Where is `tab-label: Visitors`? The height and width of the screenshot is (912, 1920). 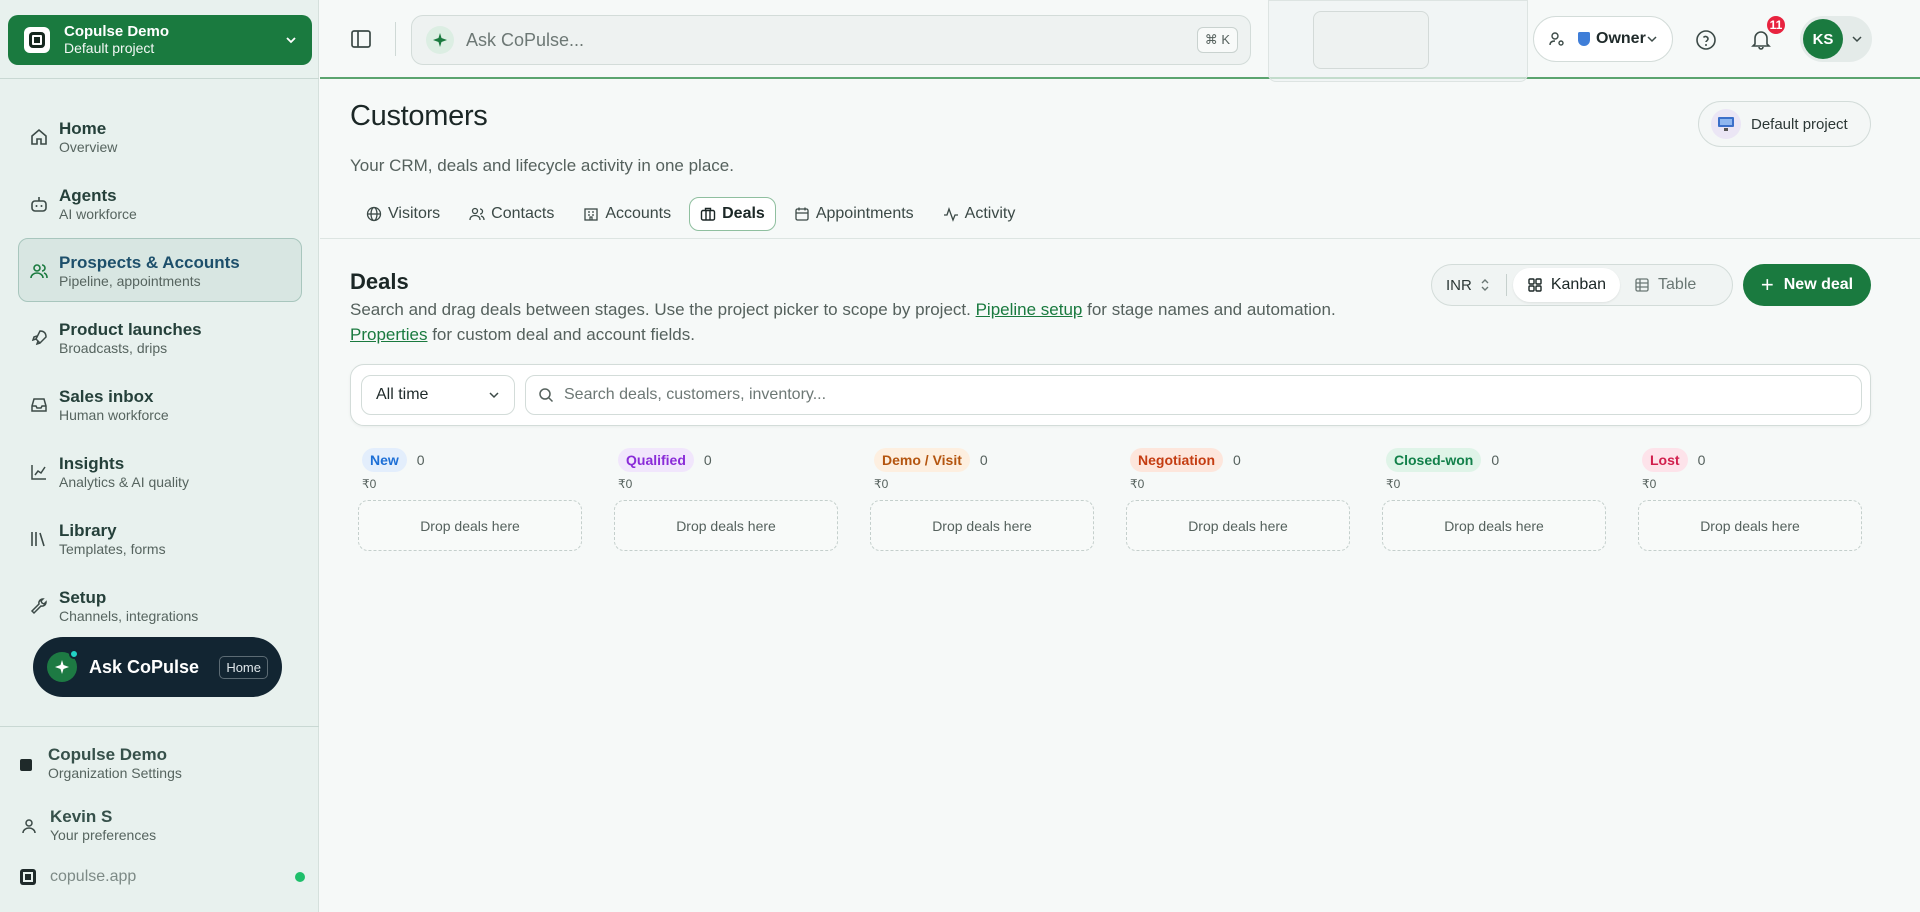 tab-label: Visitors is located at coordinates (414, 213).